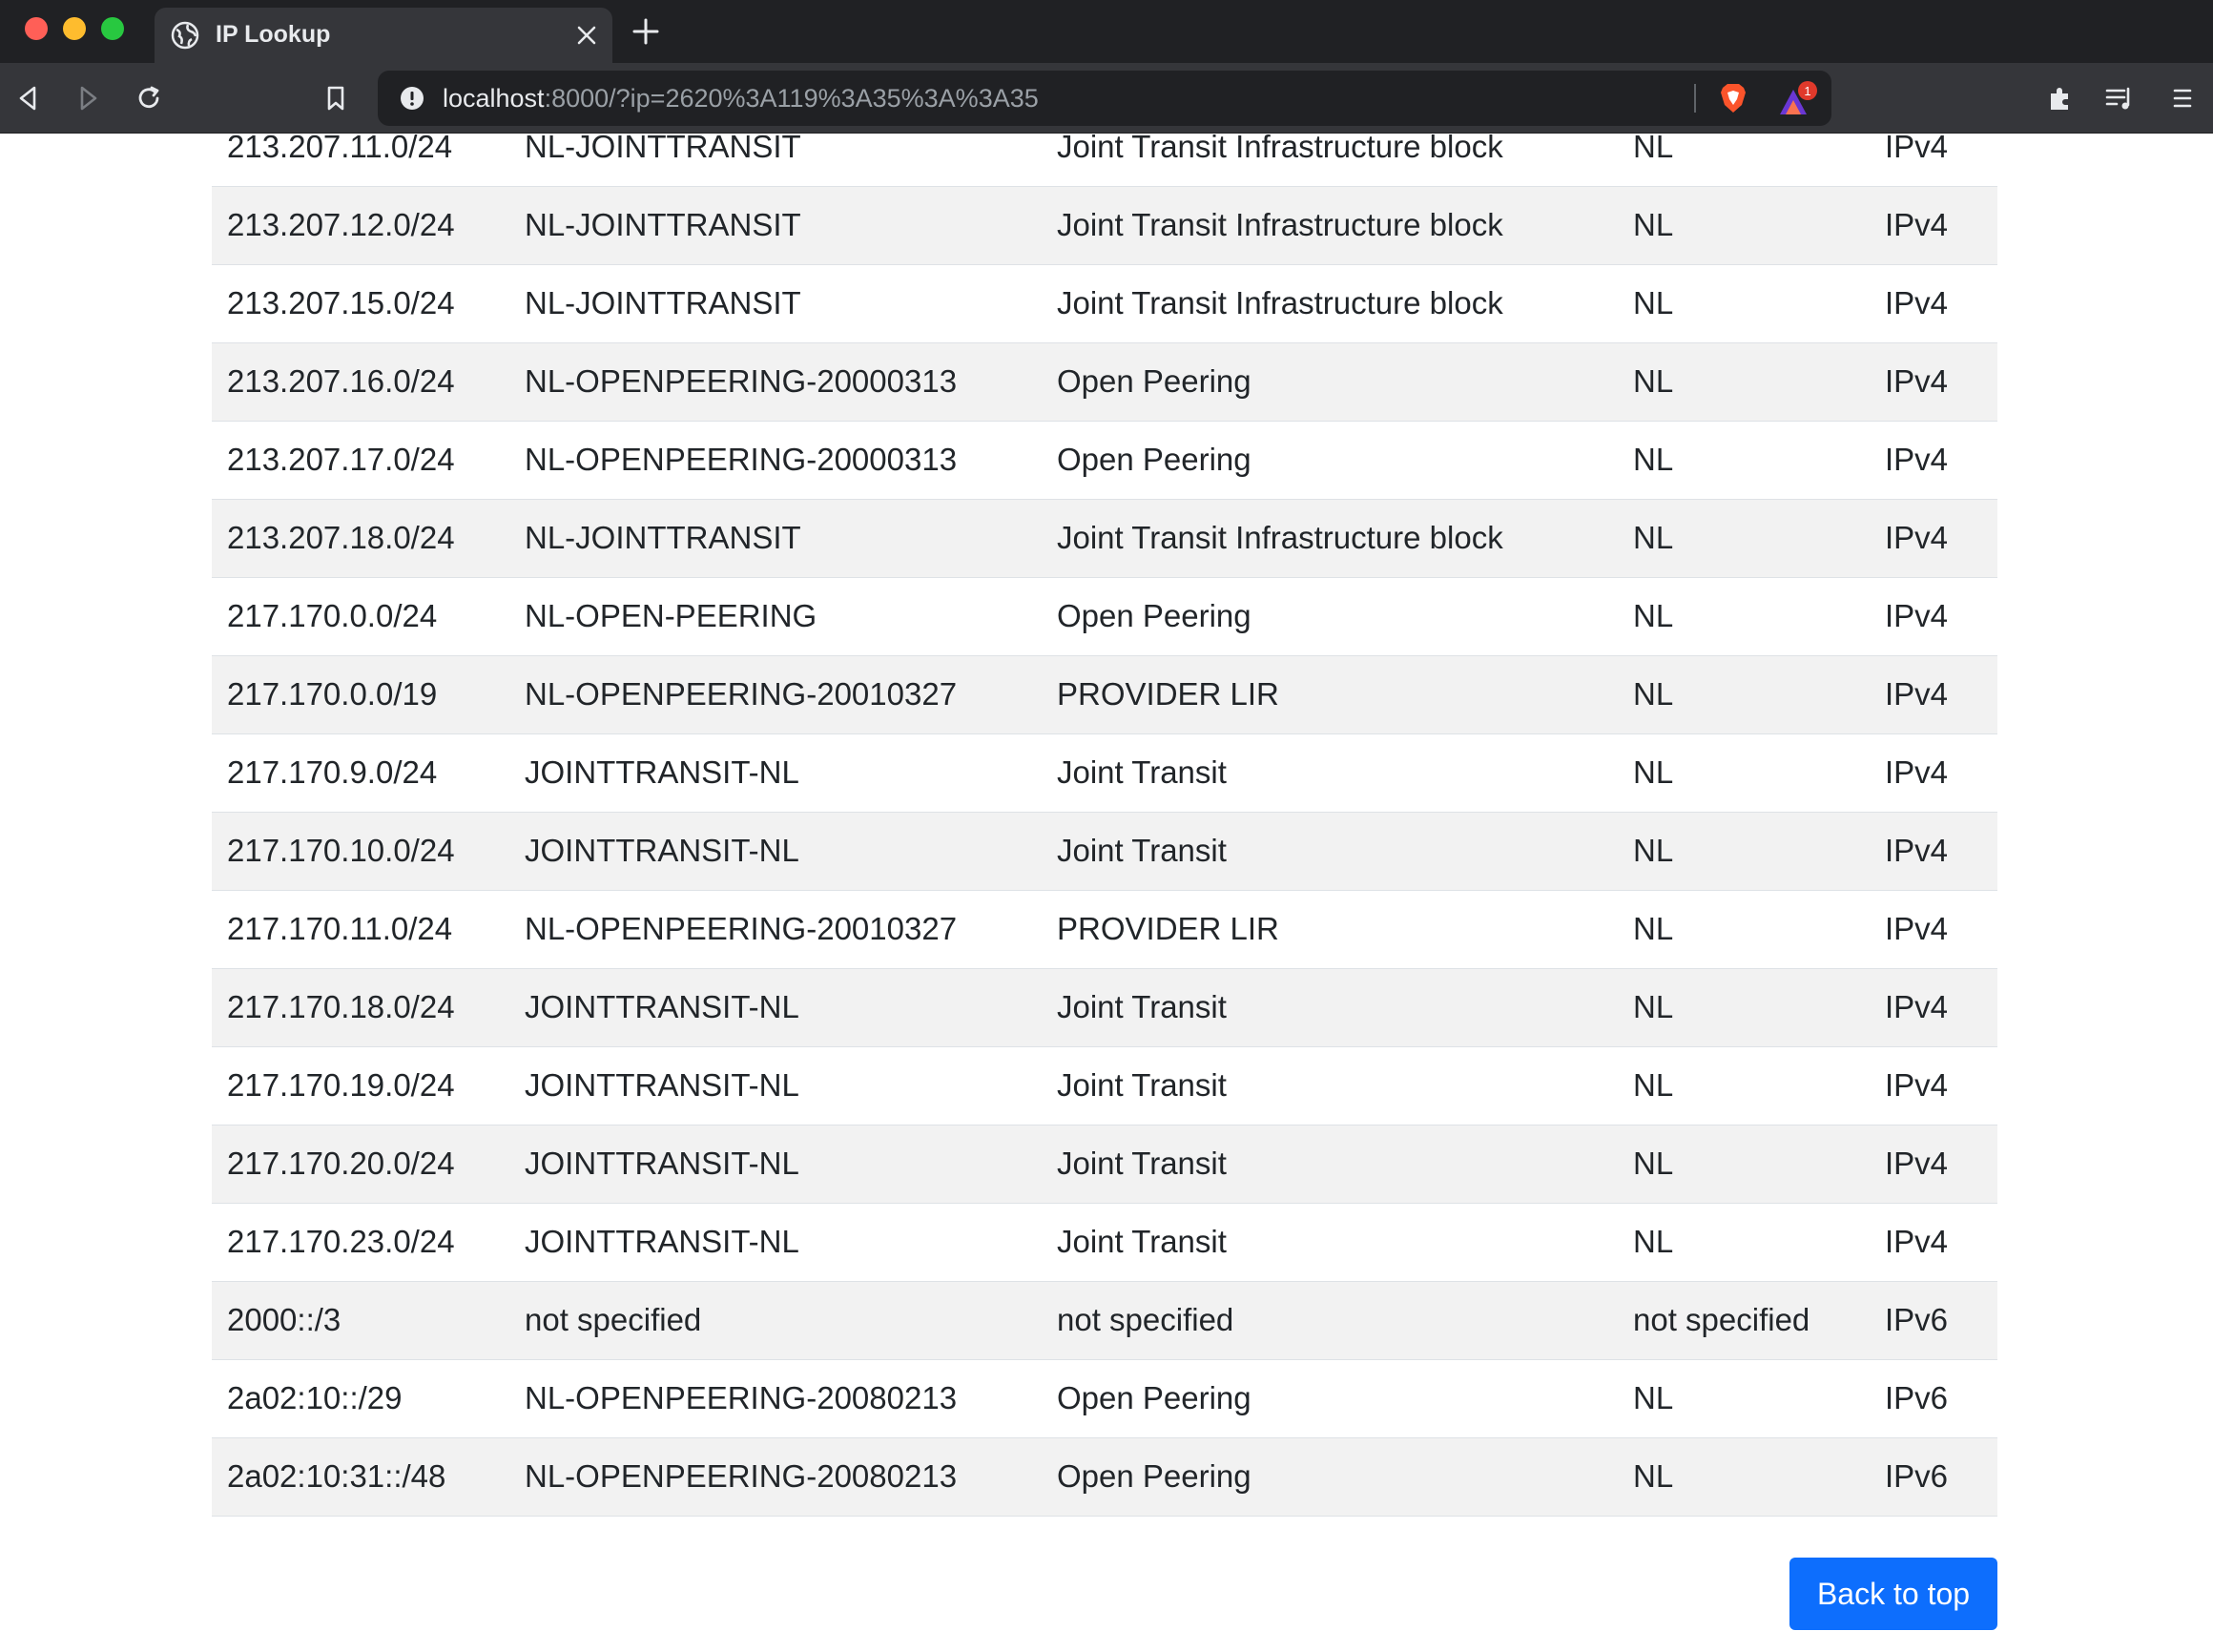  I want to click on cell-range: 217.170.19.0/24, so click(360, 1085).